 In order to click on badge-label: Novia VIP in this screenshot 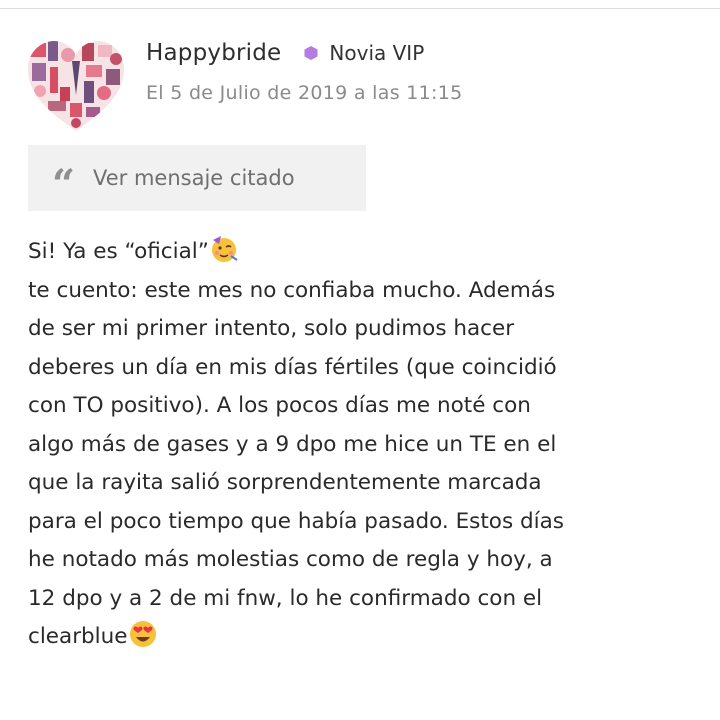, I will do `click(377, 53)`.